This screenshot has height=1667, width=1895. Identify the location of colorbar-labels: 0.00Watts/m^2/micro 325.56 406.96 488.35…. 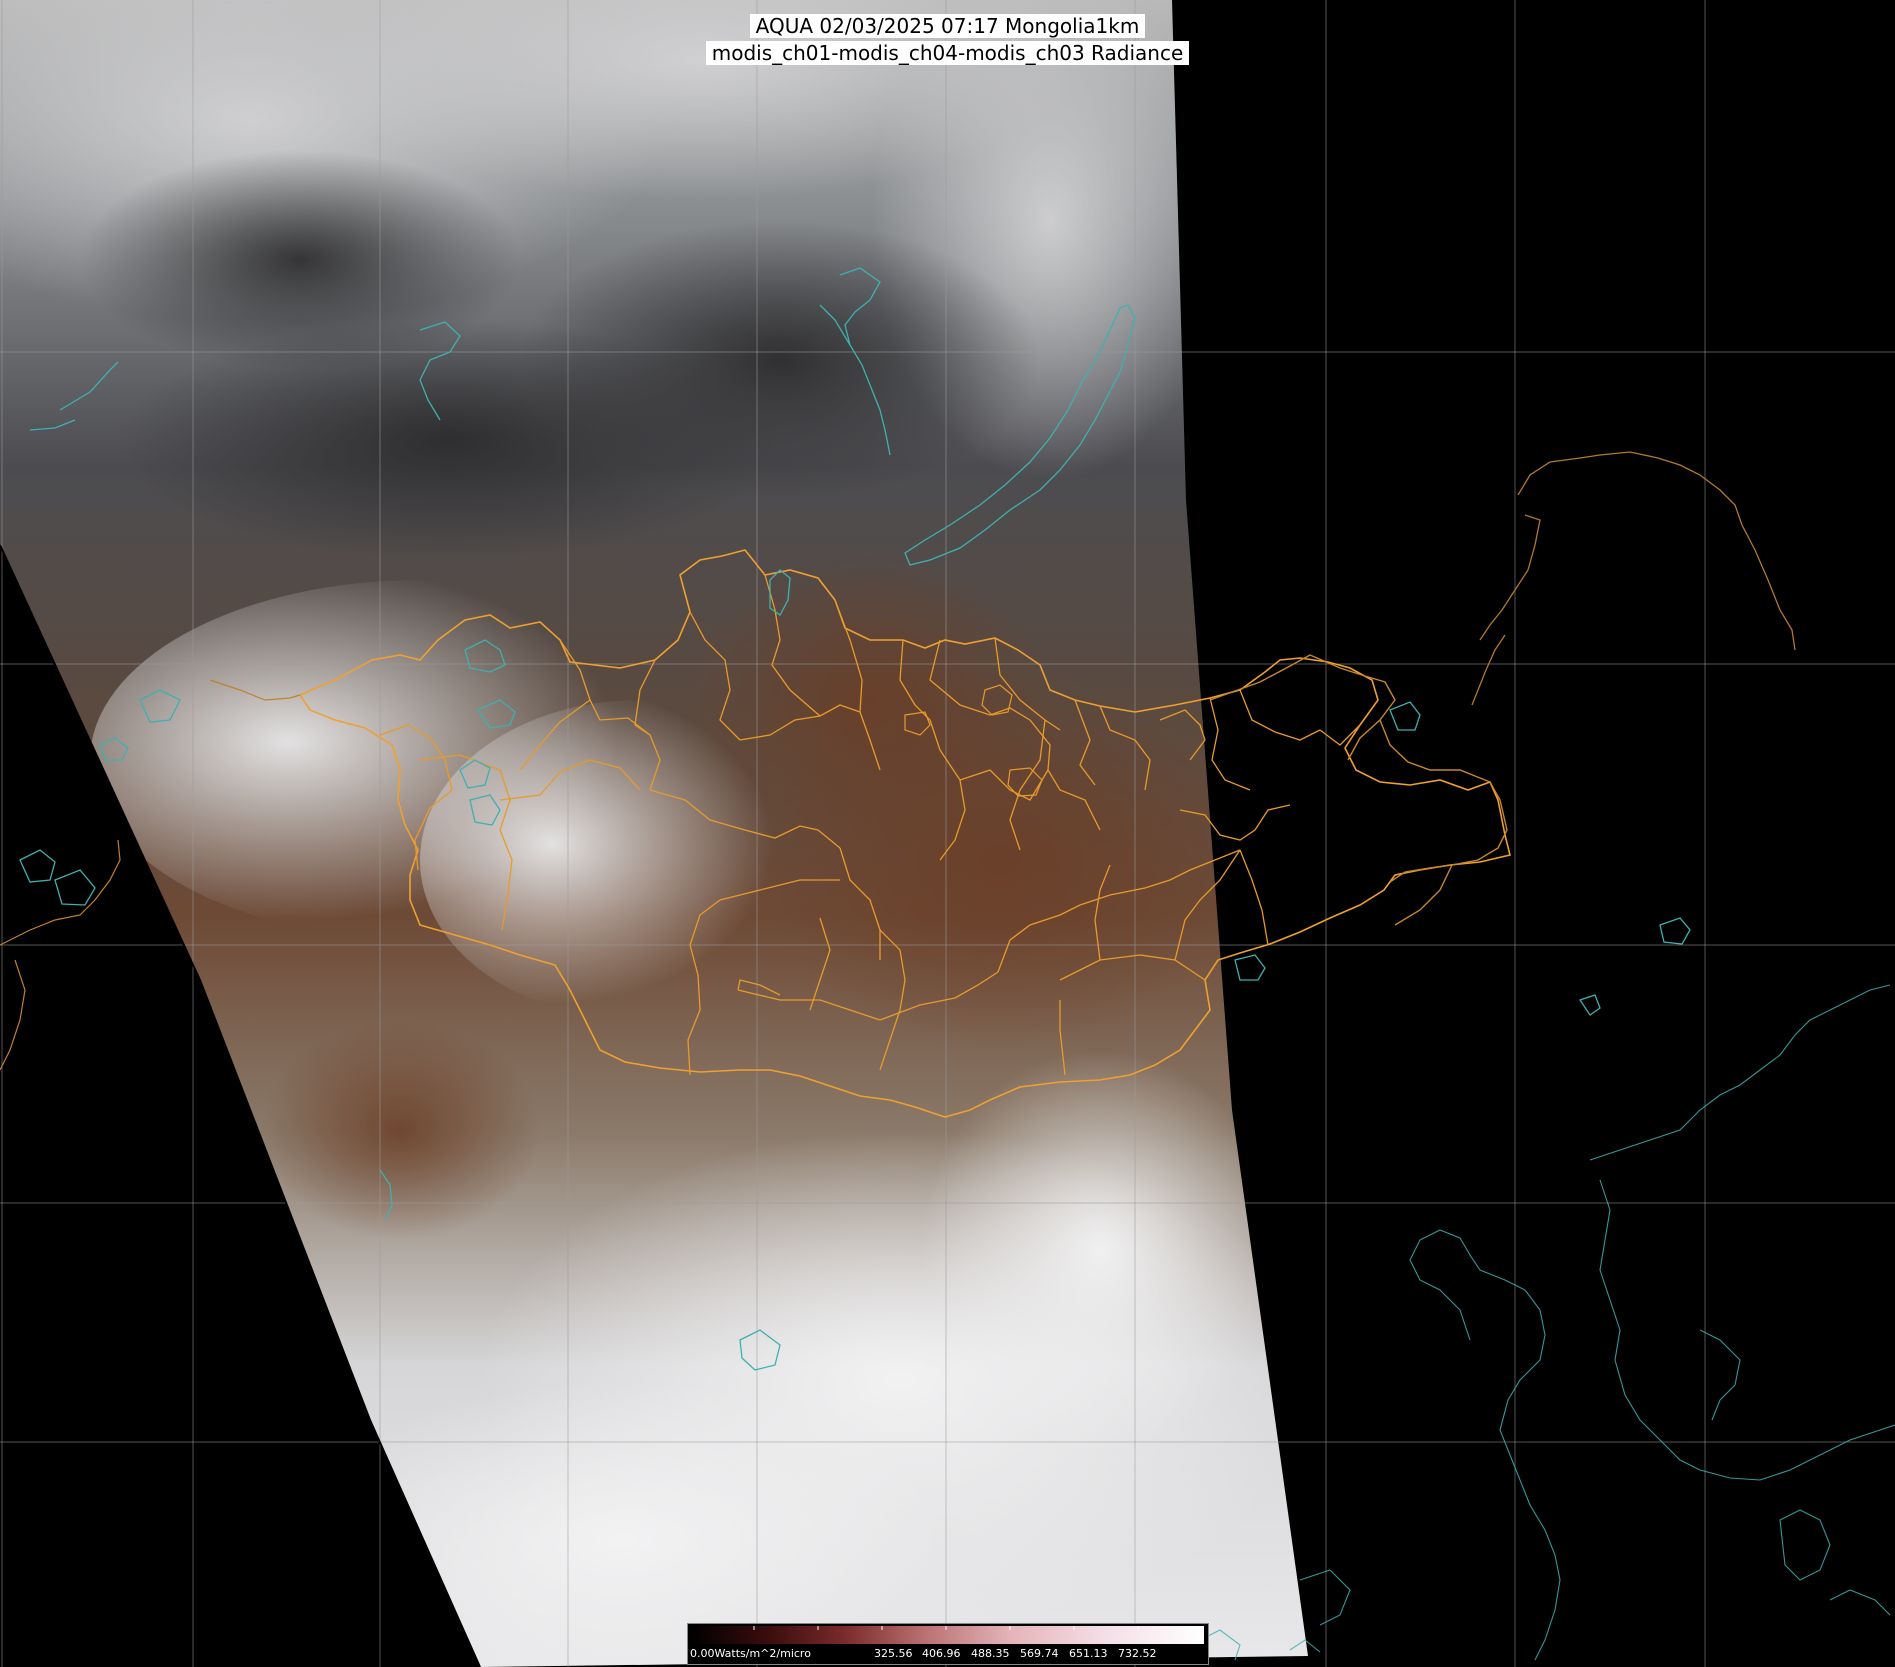
(947, 1654).